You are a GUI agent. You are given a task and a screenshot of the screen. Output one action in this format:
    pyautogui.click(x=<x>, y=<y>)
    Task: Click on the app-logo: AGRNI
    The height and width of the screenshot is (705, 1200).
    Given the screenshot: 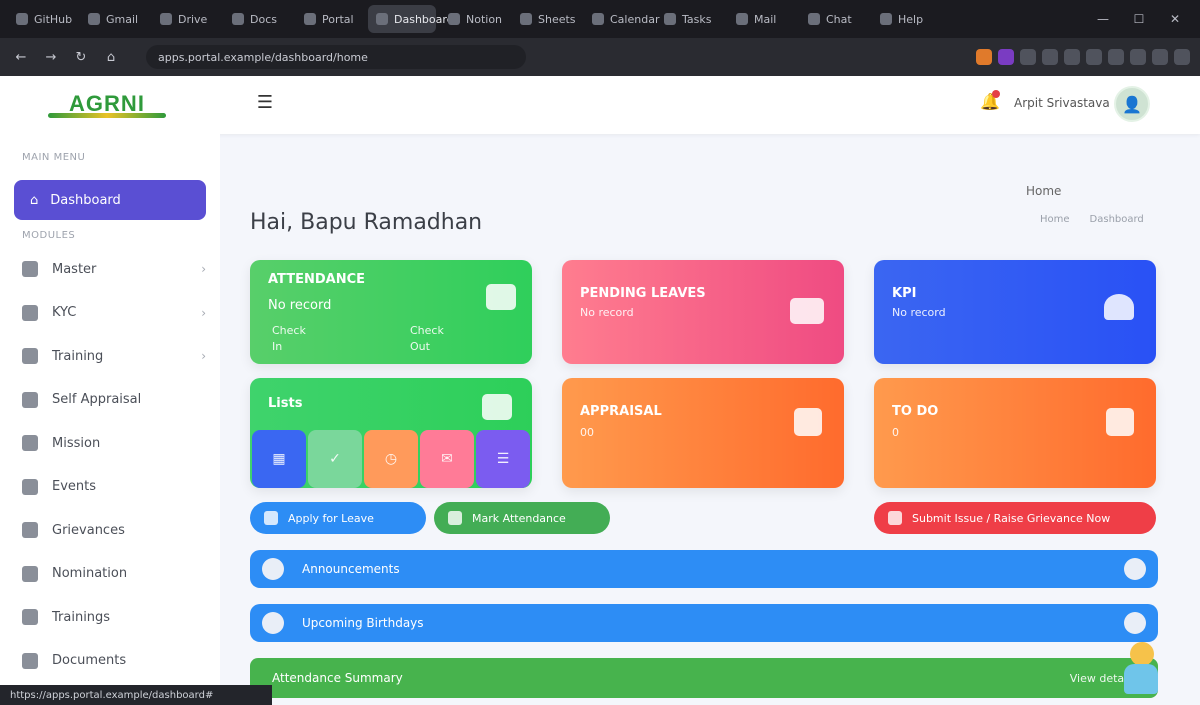 What is the action you would take?
    pyautogui.click(x=107, y=104)
    